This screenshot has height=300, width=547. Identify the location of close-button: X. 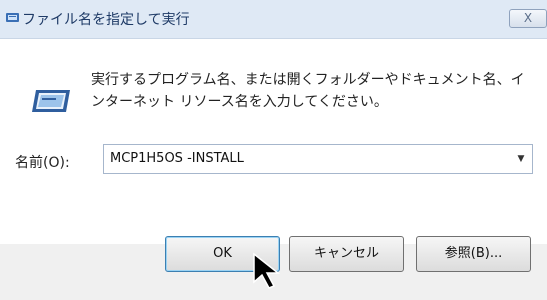
(528, 18).